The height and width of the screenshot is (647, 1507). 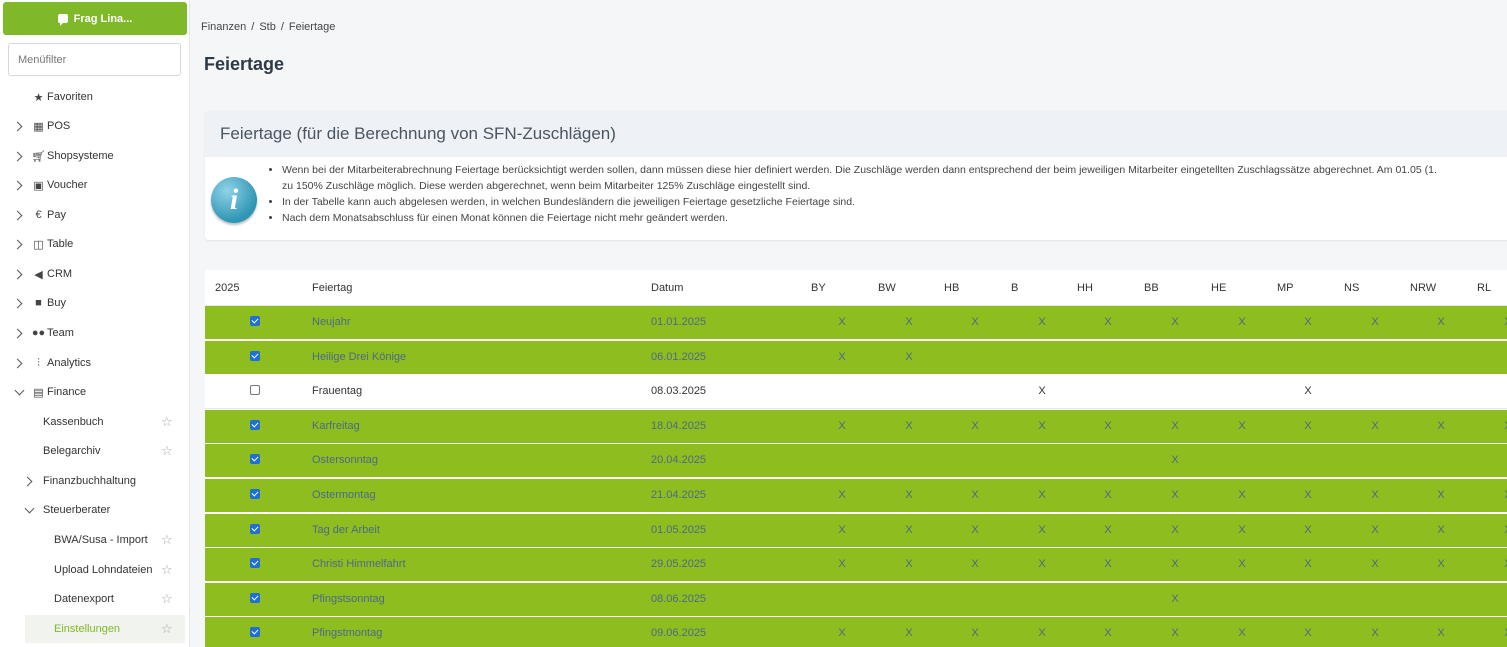 I want to click on sidebar-item-pos: ▦ POS, so click(x=94, y=126).